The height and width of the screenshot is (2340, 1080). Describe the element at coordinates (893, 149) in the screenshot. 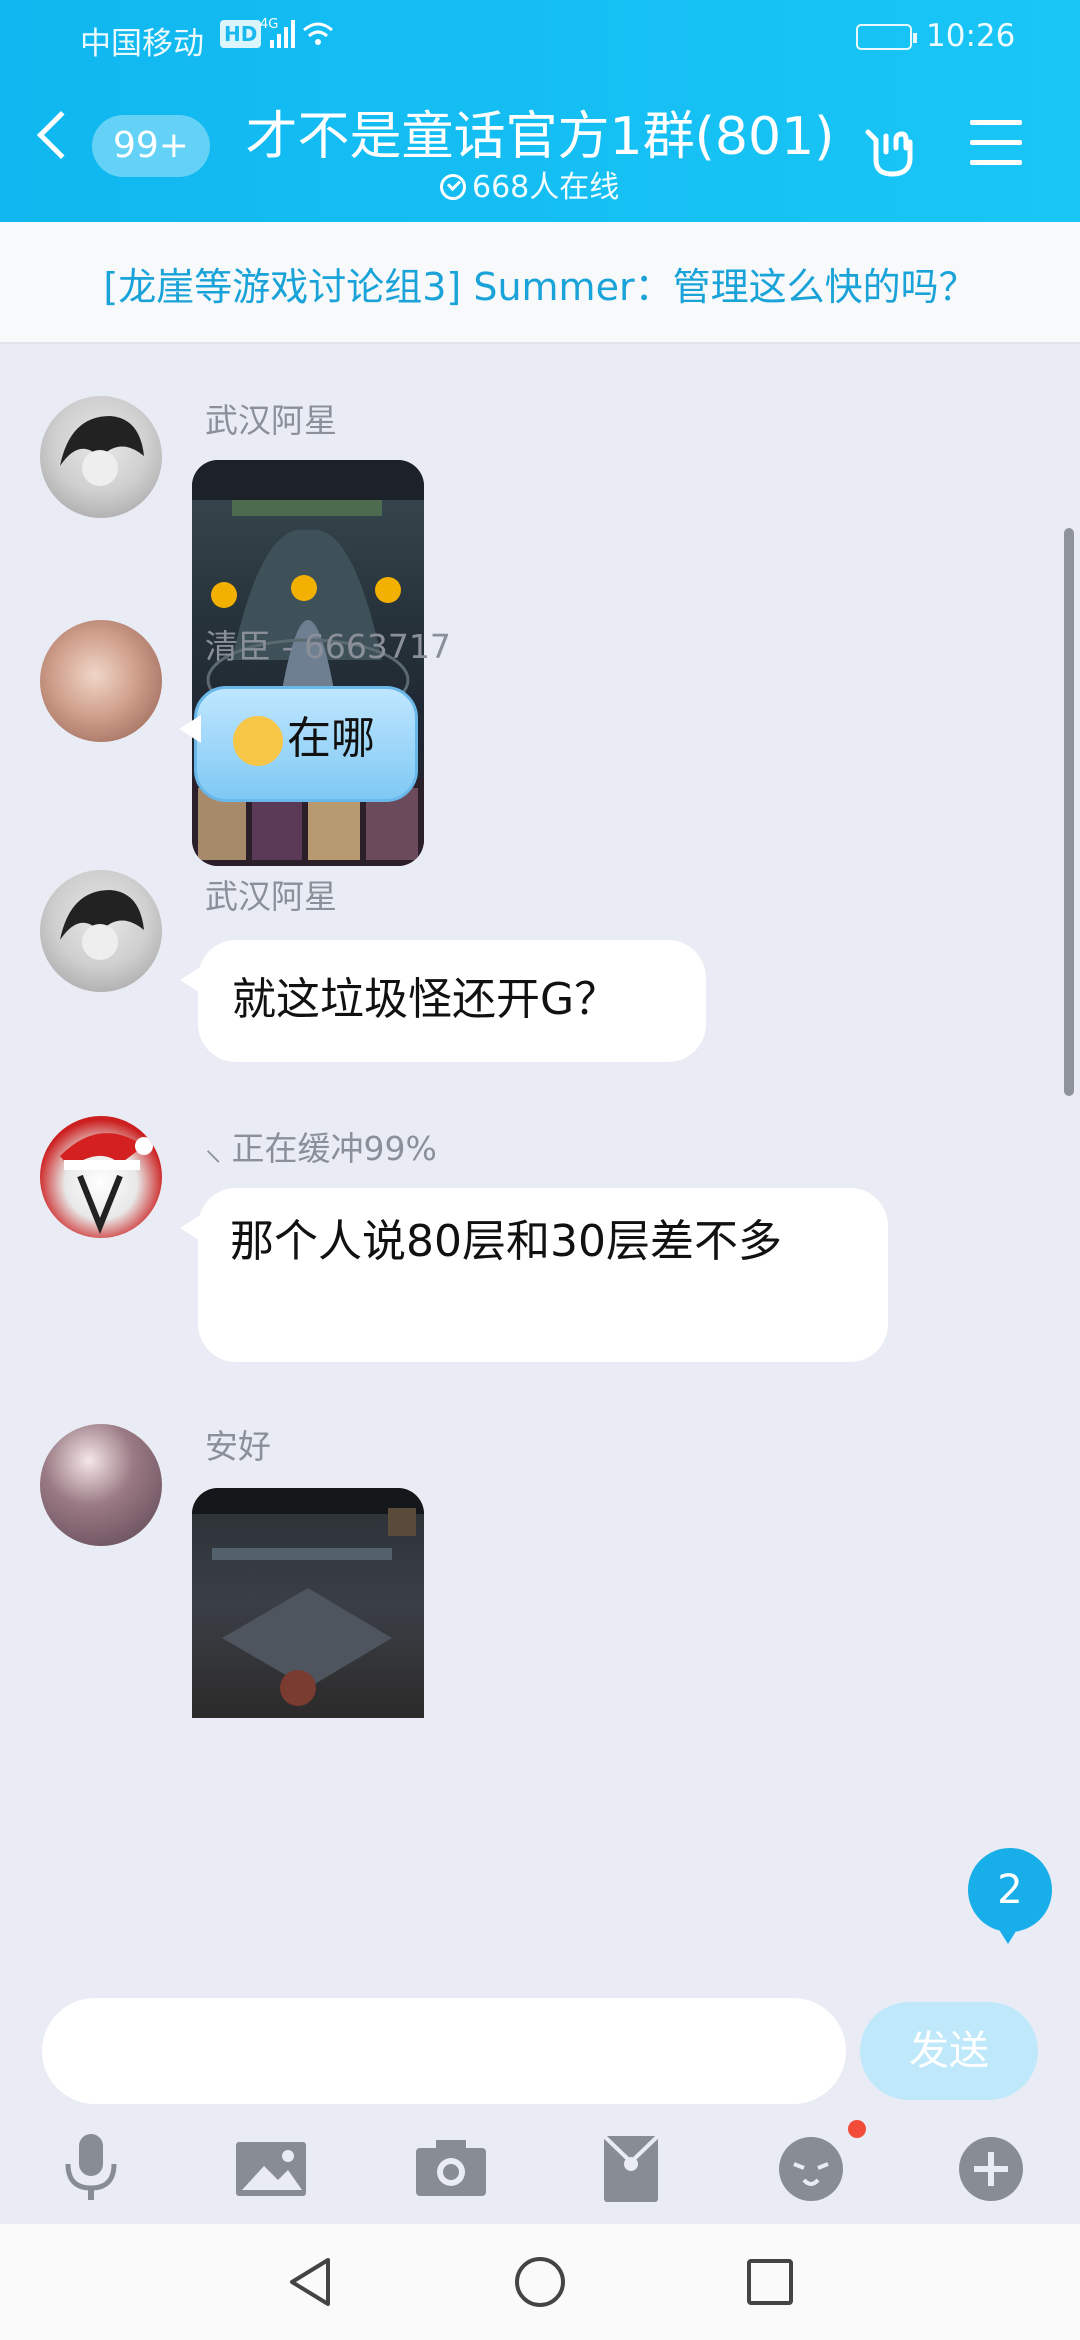

I see `hand-gesture-icon` at that location.